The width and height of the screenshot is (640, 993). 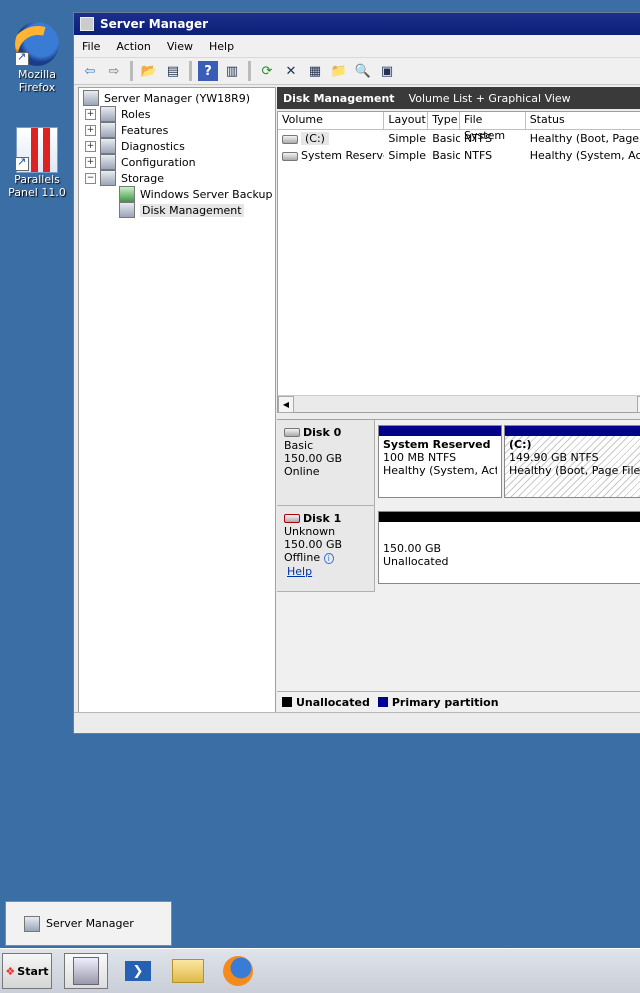 I want to click on delete-icon: ✕, so click(x=291, y=71).